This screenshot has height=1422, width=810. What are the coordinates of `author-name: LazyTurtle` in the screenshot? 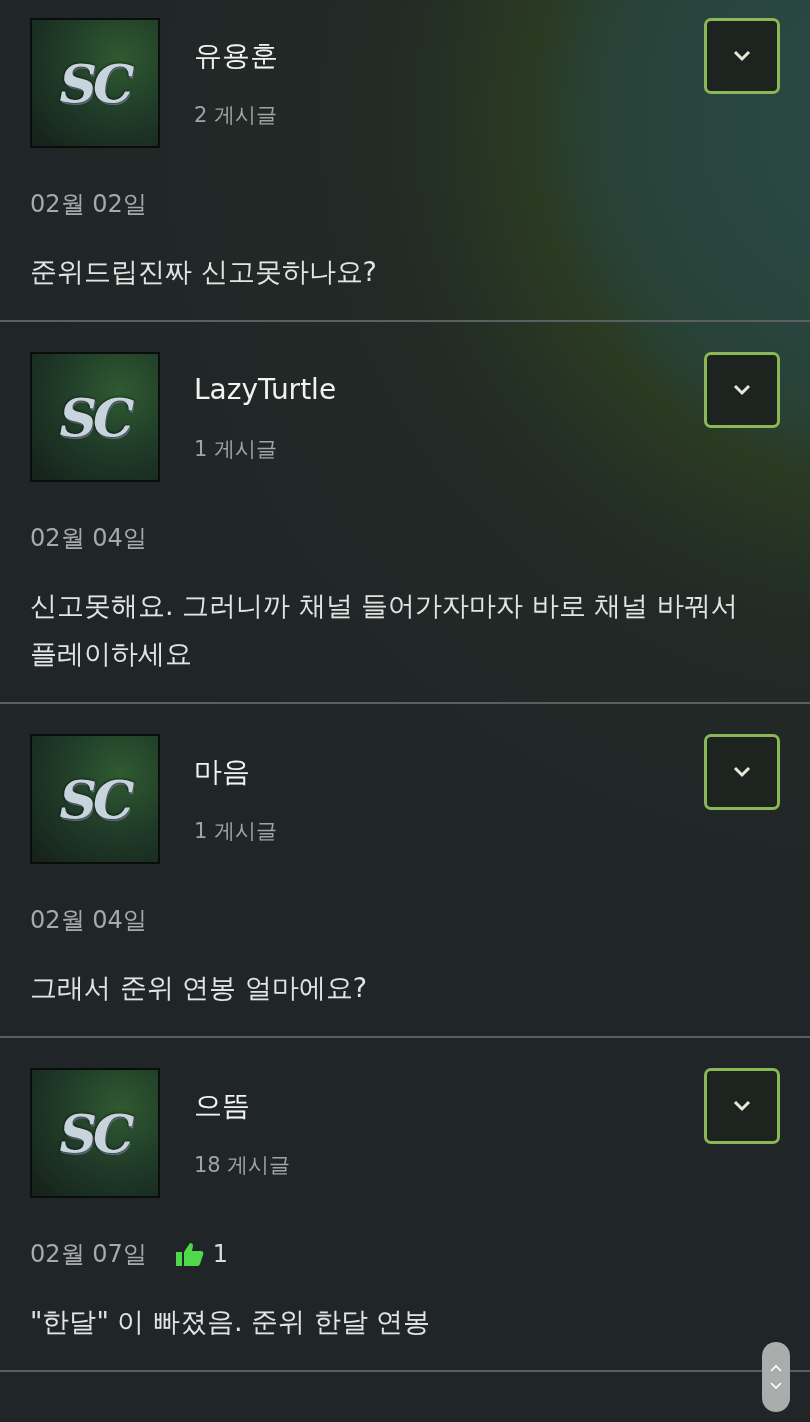 It's located at (266, 390).